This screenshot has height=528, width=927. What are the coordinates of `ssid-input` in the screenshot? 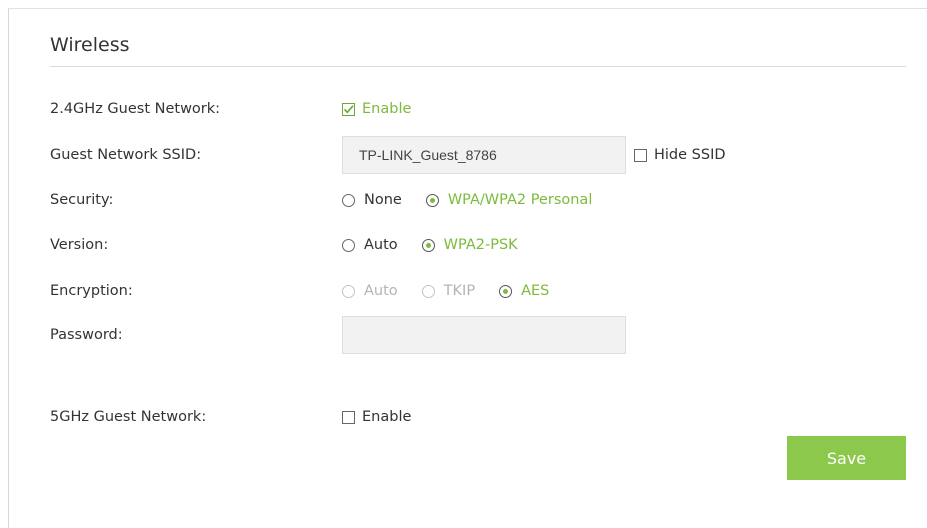 It's located at (484, 155).